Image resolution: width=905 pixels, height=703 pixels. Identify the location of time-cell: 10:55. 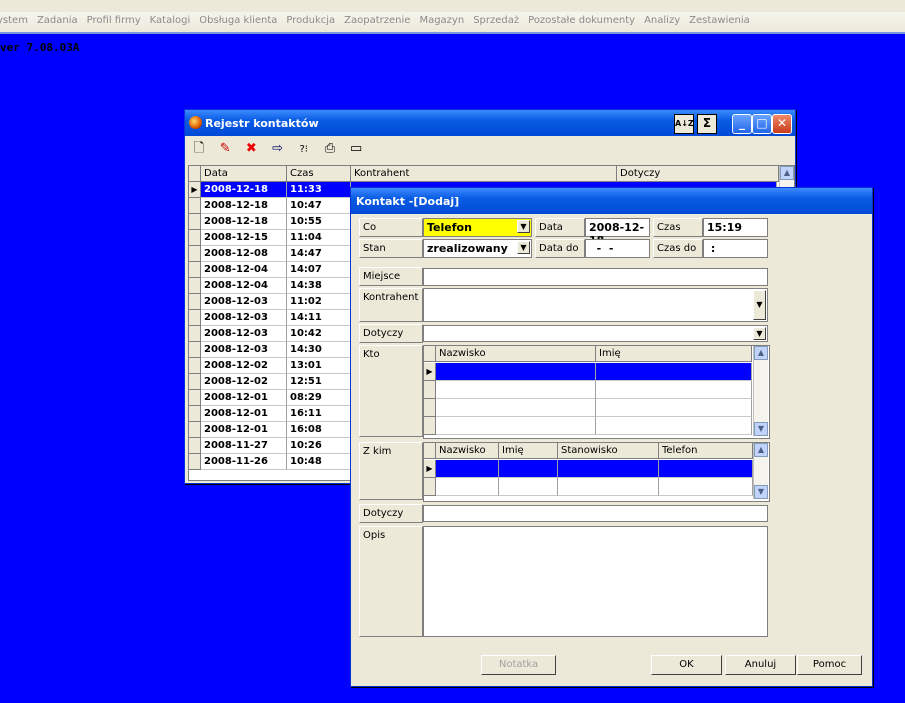
(319, 222).